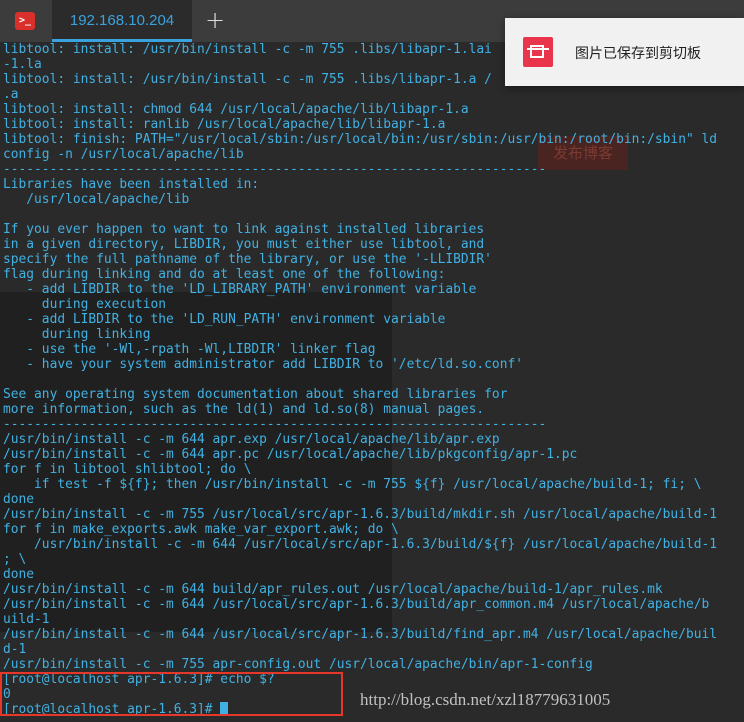  Describe the element at coordinates (127, 469) in the screenshot. I see `terminal-line: for f in libtool shlibtool; do \` at that location.